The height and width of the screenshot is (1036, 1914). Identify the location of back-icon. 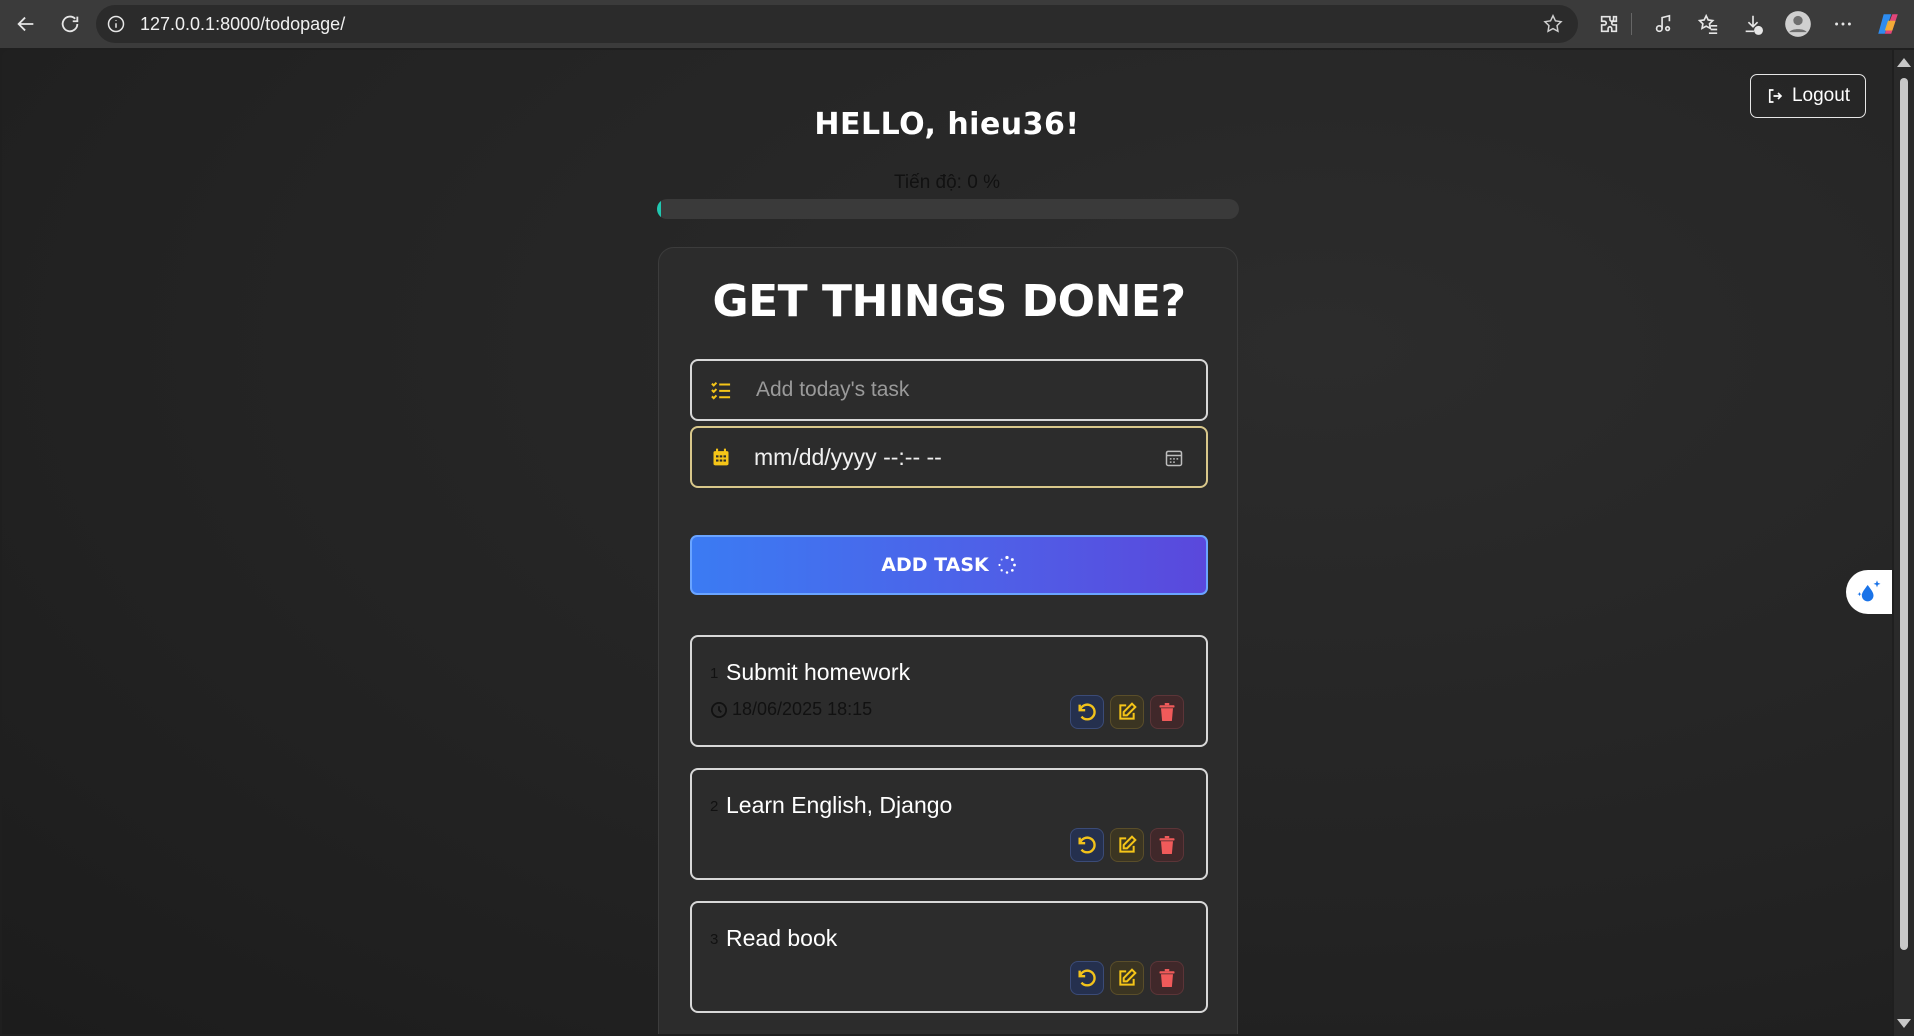
(26, 24).